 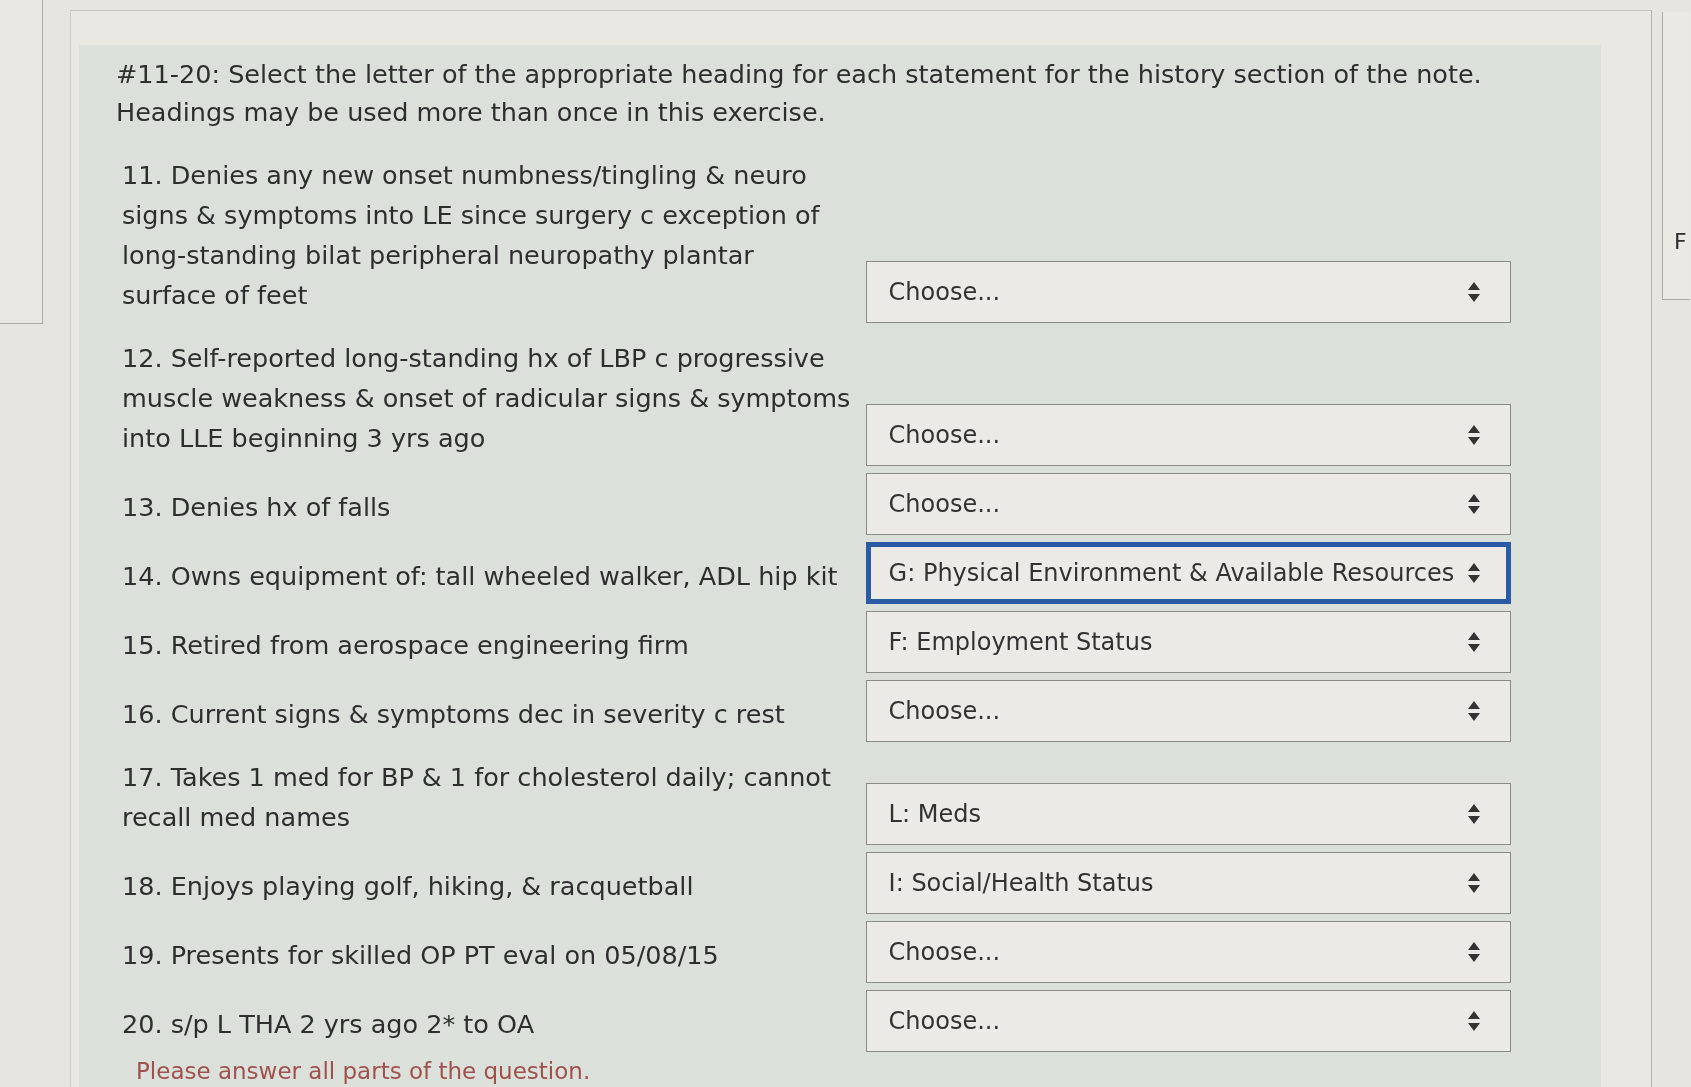 What do you see at coordinates (257, 507) in the screenshot?
I see `statement-text: 13. Denies hx of falls` at bounding box center [257, 507].